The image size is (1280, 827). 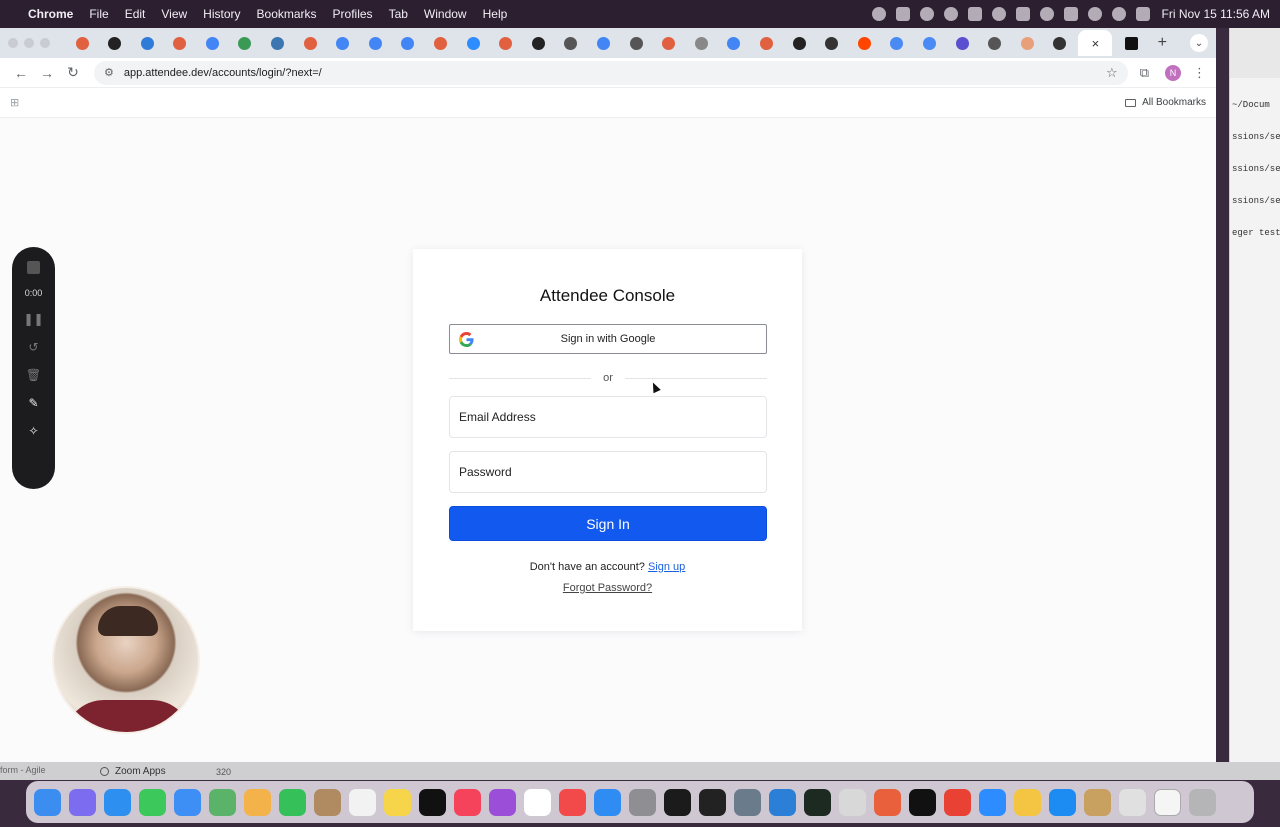 What do you see at coordinates (278, 43) in the screenshot?
I see `tab-python` at bounding box center [278, 43].